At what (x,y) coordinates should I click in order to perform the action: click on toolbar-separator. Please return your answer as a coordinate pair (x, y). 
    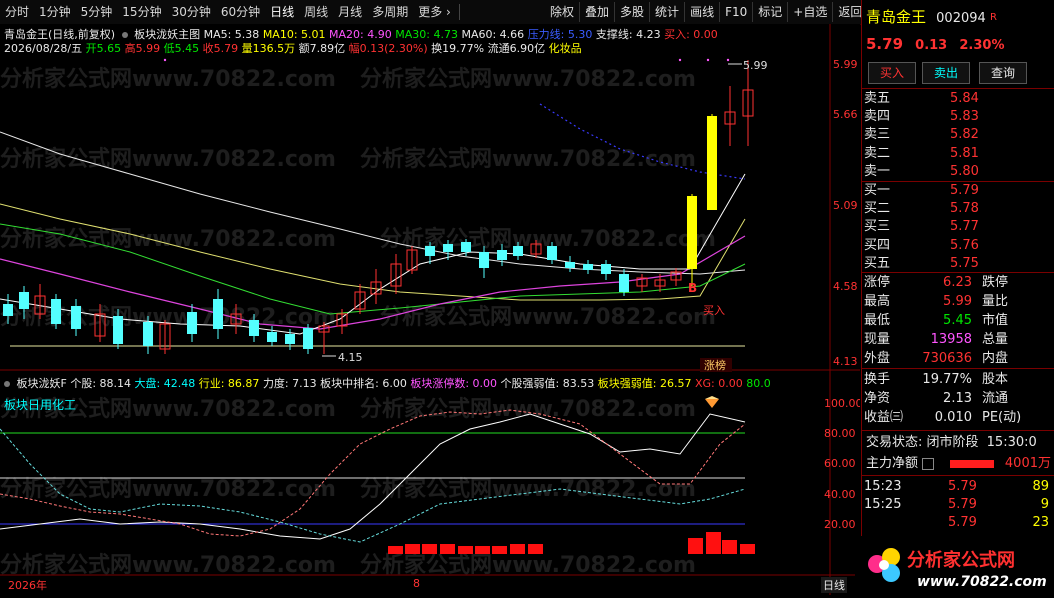
    Looking at the image, I should click on (459, 12).